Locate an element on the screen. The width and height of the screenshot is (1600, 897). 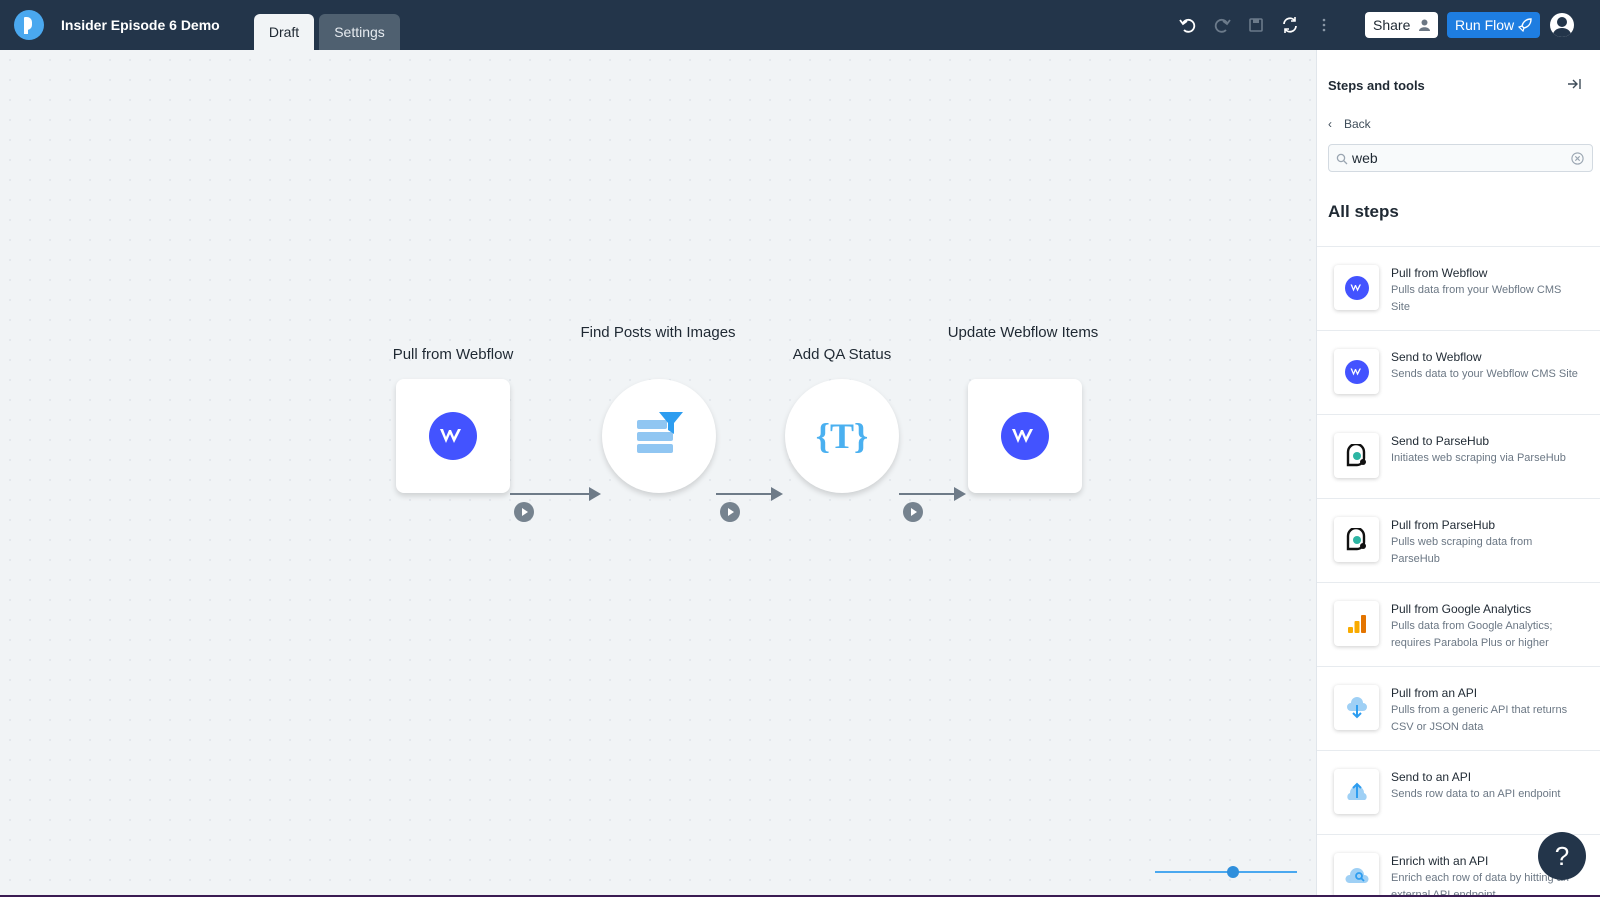
search-icon is located at coordinates (1342, 159).